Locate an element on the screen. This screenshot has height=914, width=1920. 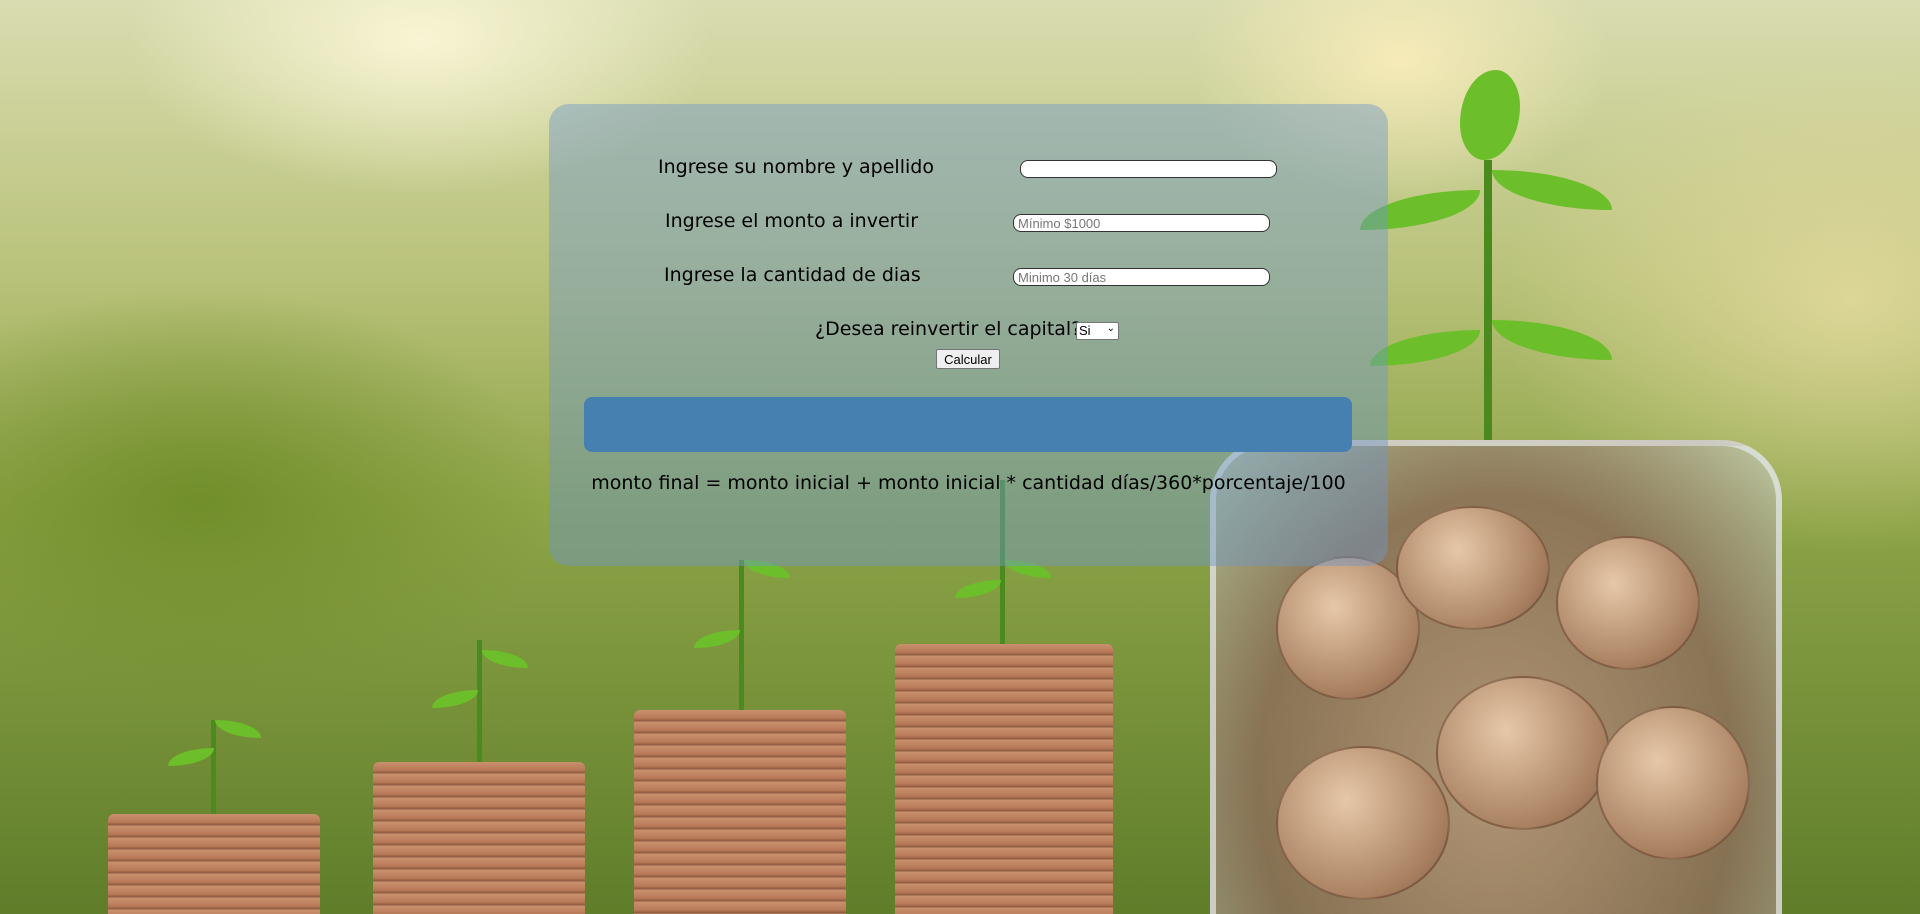
reinvest-select: Si ⌄ is located at coordinates (1097, 331).